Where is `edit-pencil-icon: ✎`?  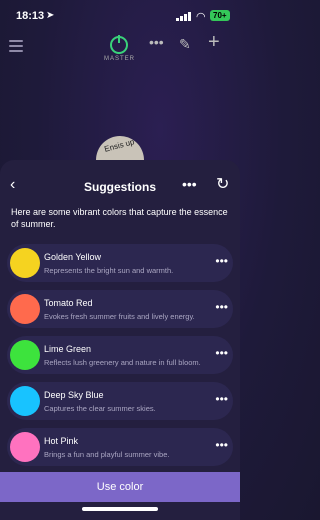
edit-pencil-icon: ✎ is located at coordinates (185, 44).